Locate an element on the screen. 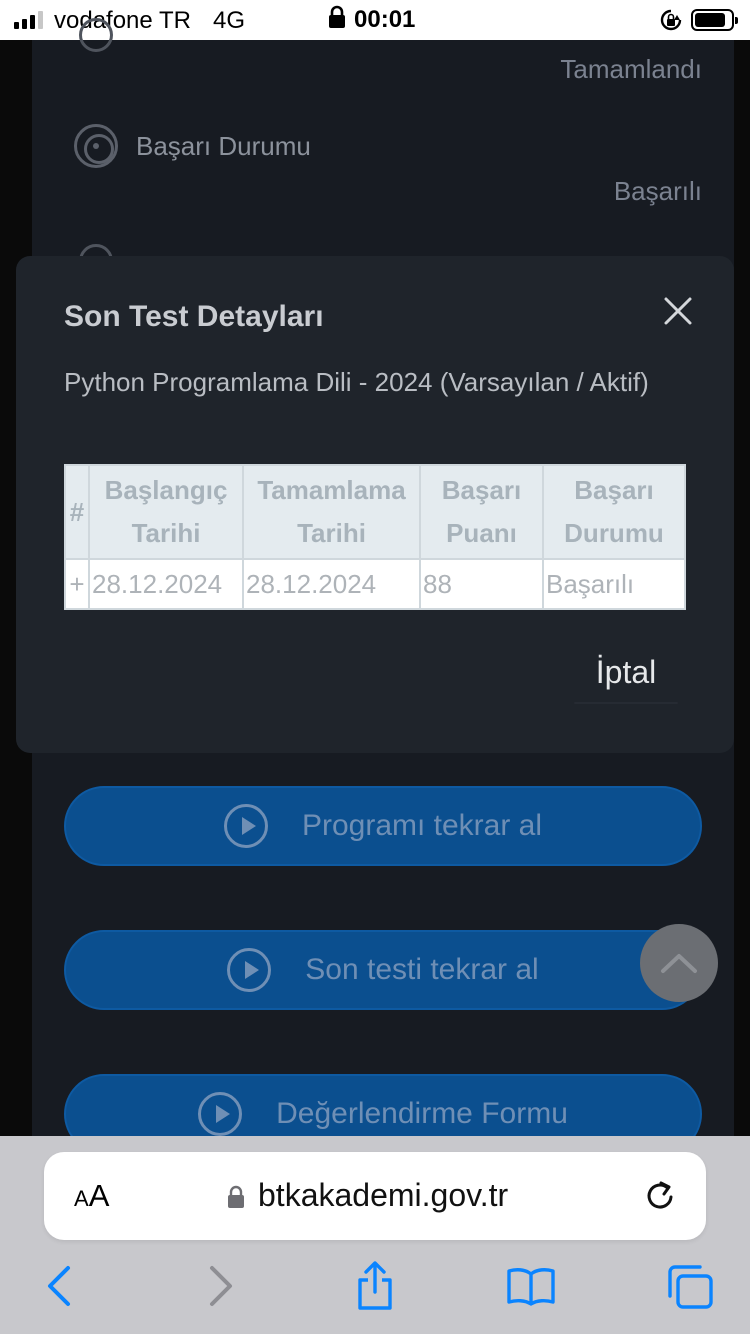 The width and height of the screenshot is (750, 1334). browser-bottom-bar: AA btkakademi.gov.tr is located at coordinates (375, 1235).